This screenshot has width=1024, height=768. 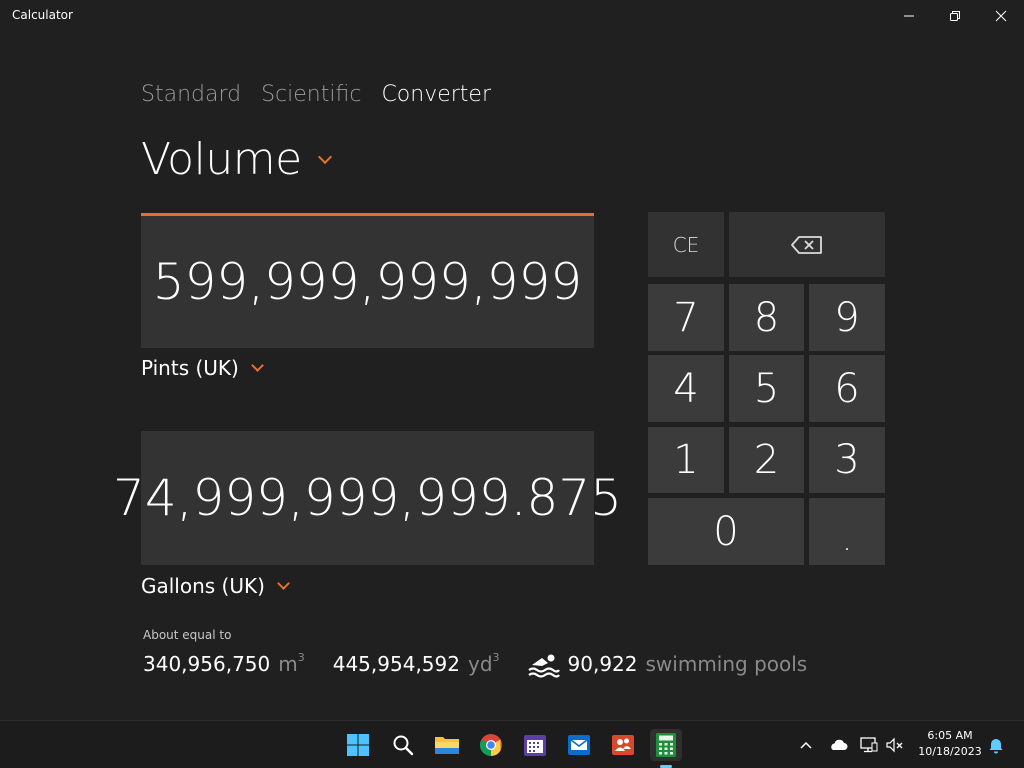 I want to click on title-bar: Calculator, so click(x=512, y=16).